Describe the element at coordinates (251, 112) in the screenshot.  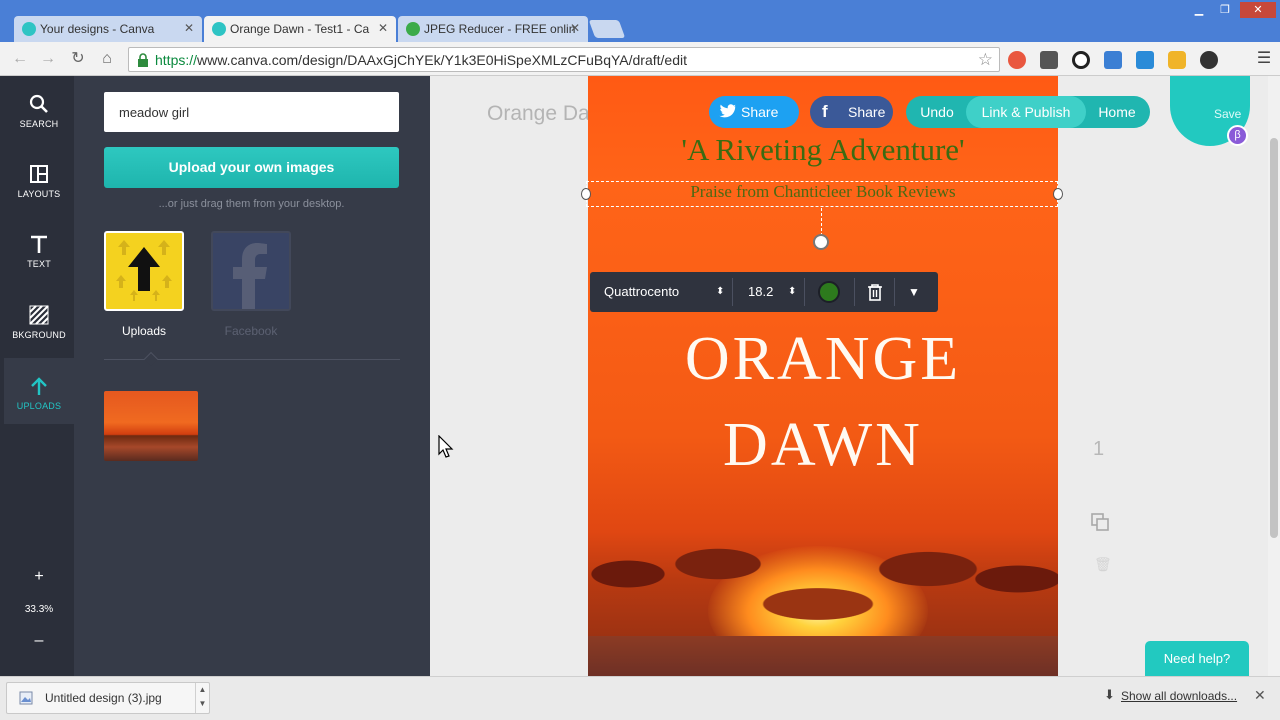
I see `search-input` at that location.